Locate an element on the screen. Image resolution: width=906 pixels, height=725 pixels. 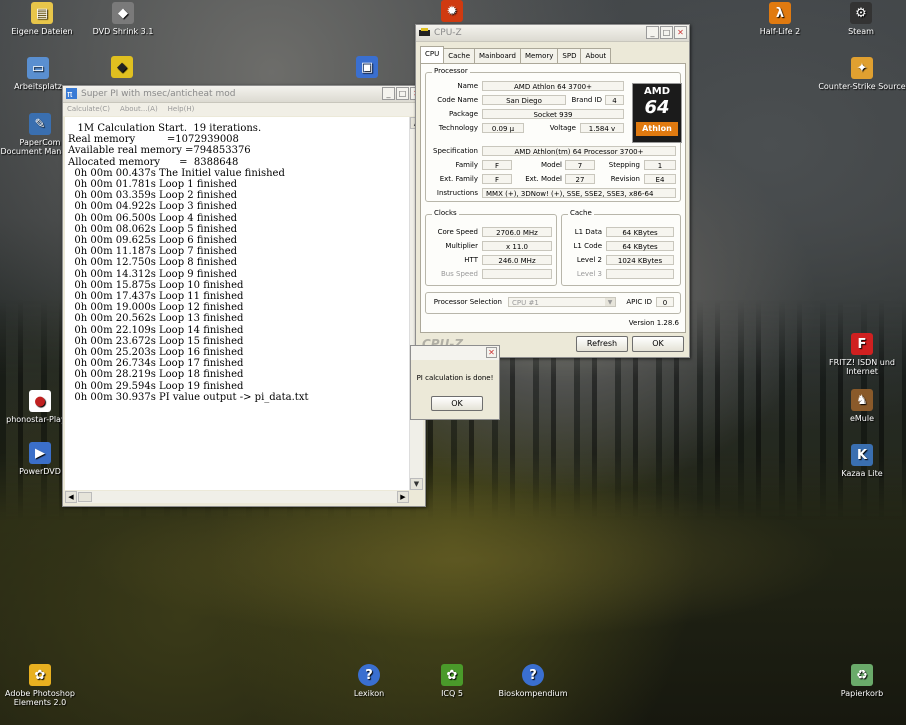
level2-value: 1024 KBytes is located at coordinates (640, 260).